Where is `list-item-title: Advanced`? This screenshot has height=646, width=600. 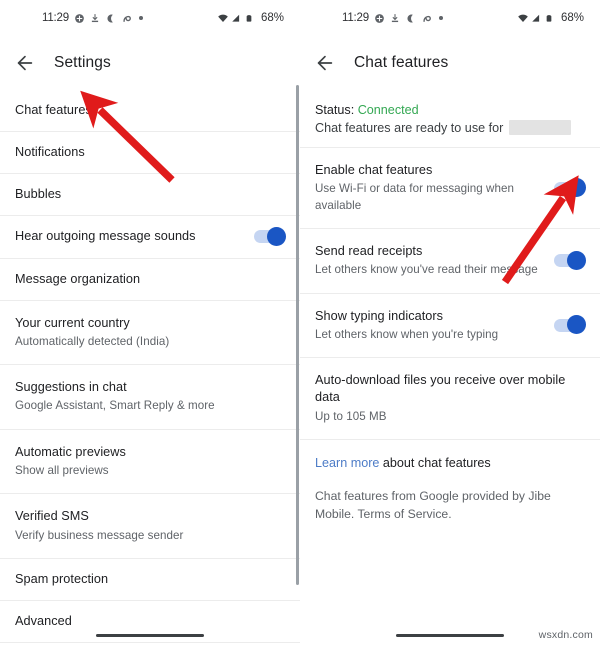
list-item-title: Advanced is located at coordinates (43, 621).